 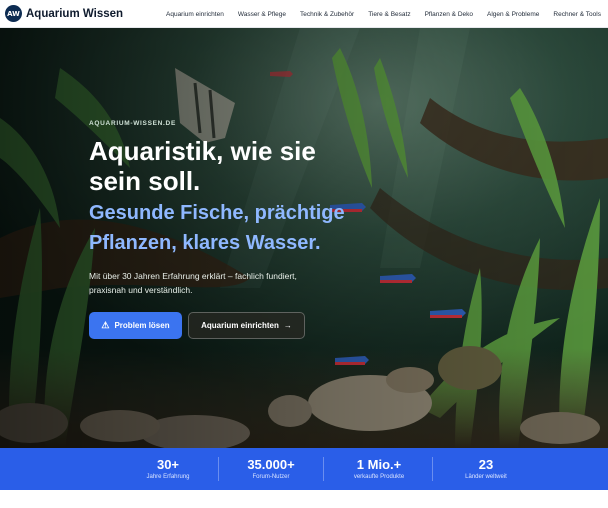 I want to click on stat-countries: 23 Länder weltweit, so click(x=486, y=469).